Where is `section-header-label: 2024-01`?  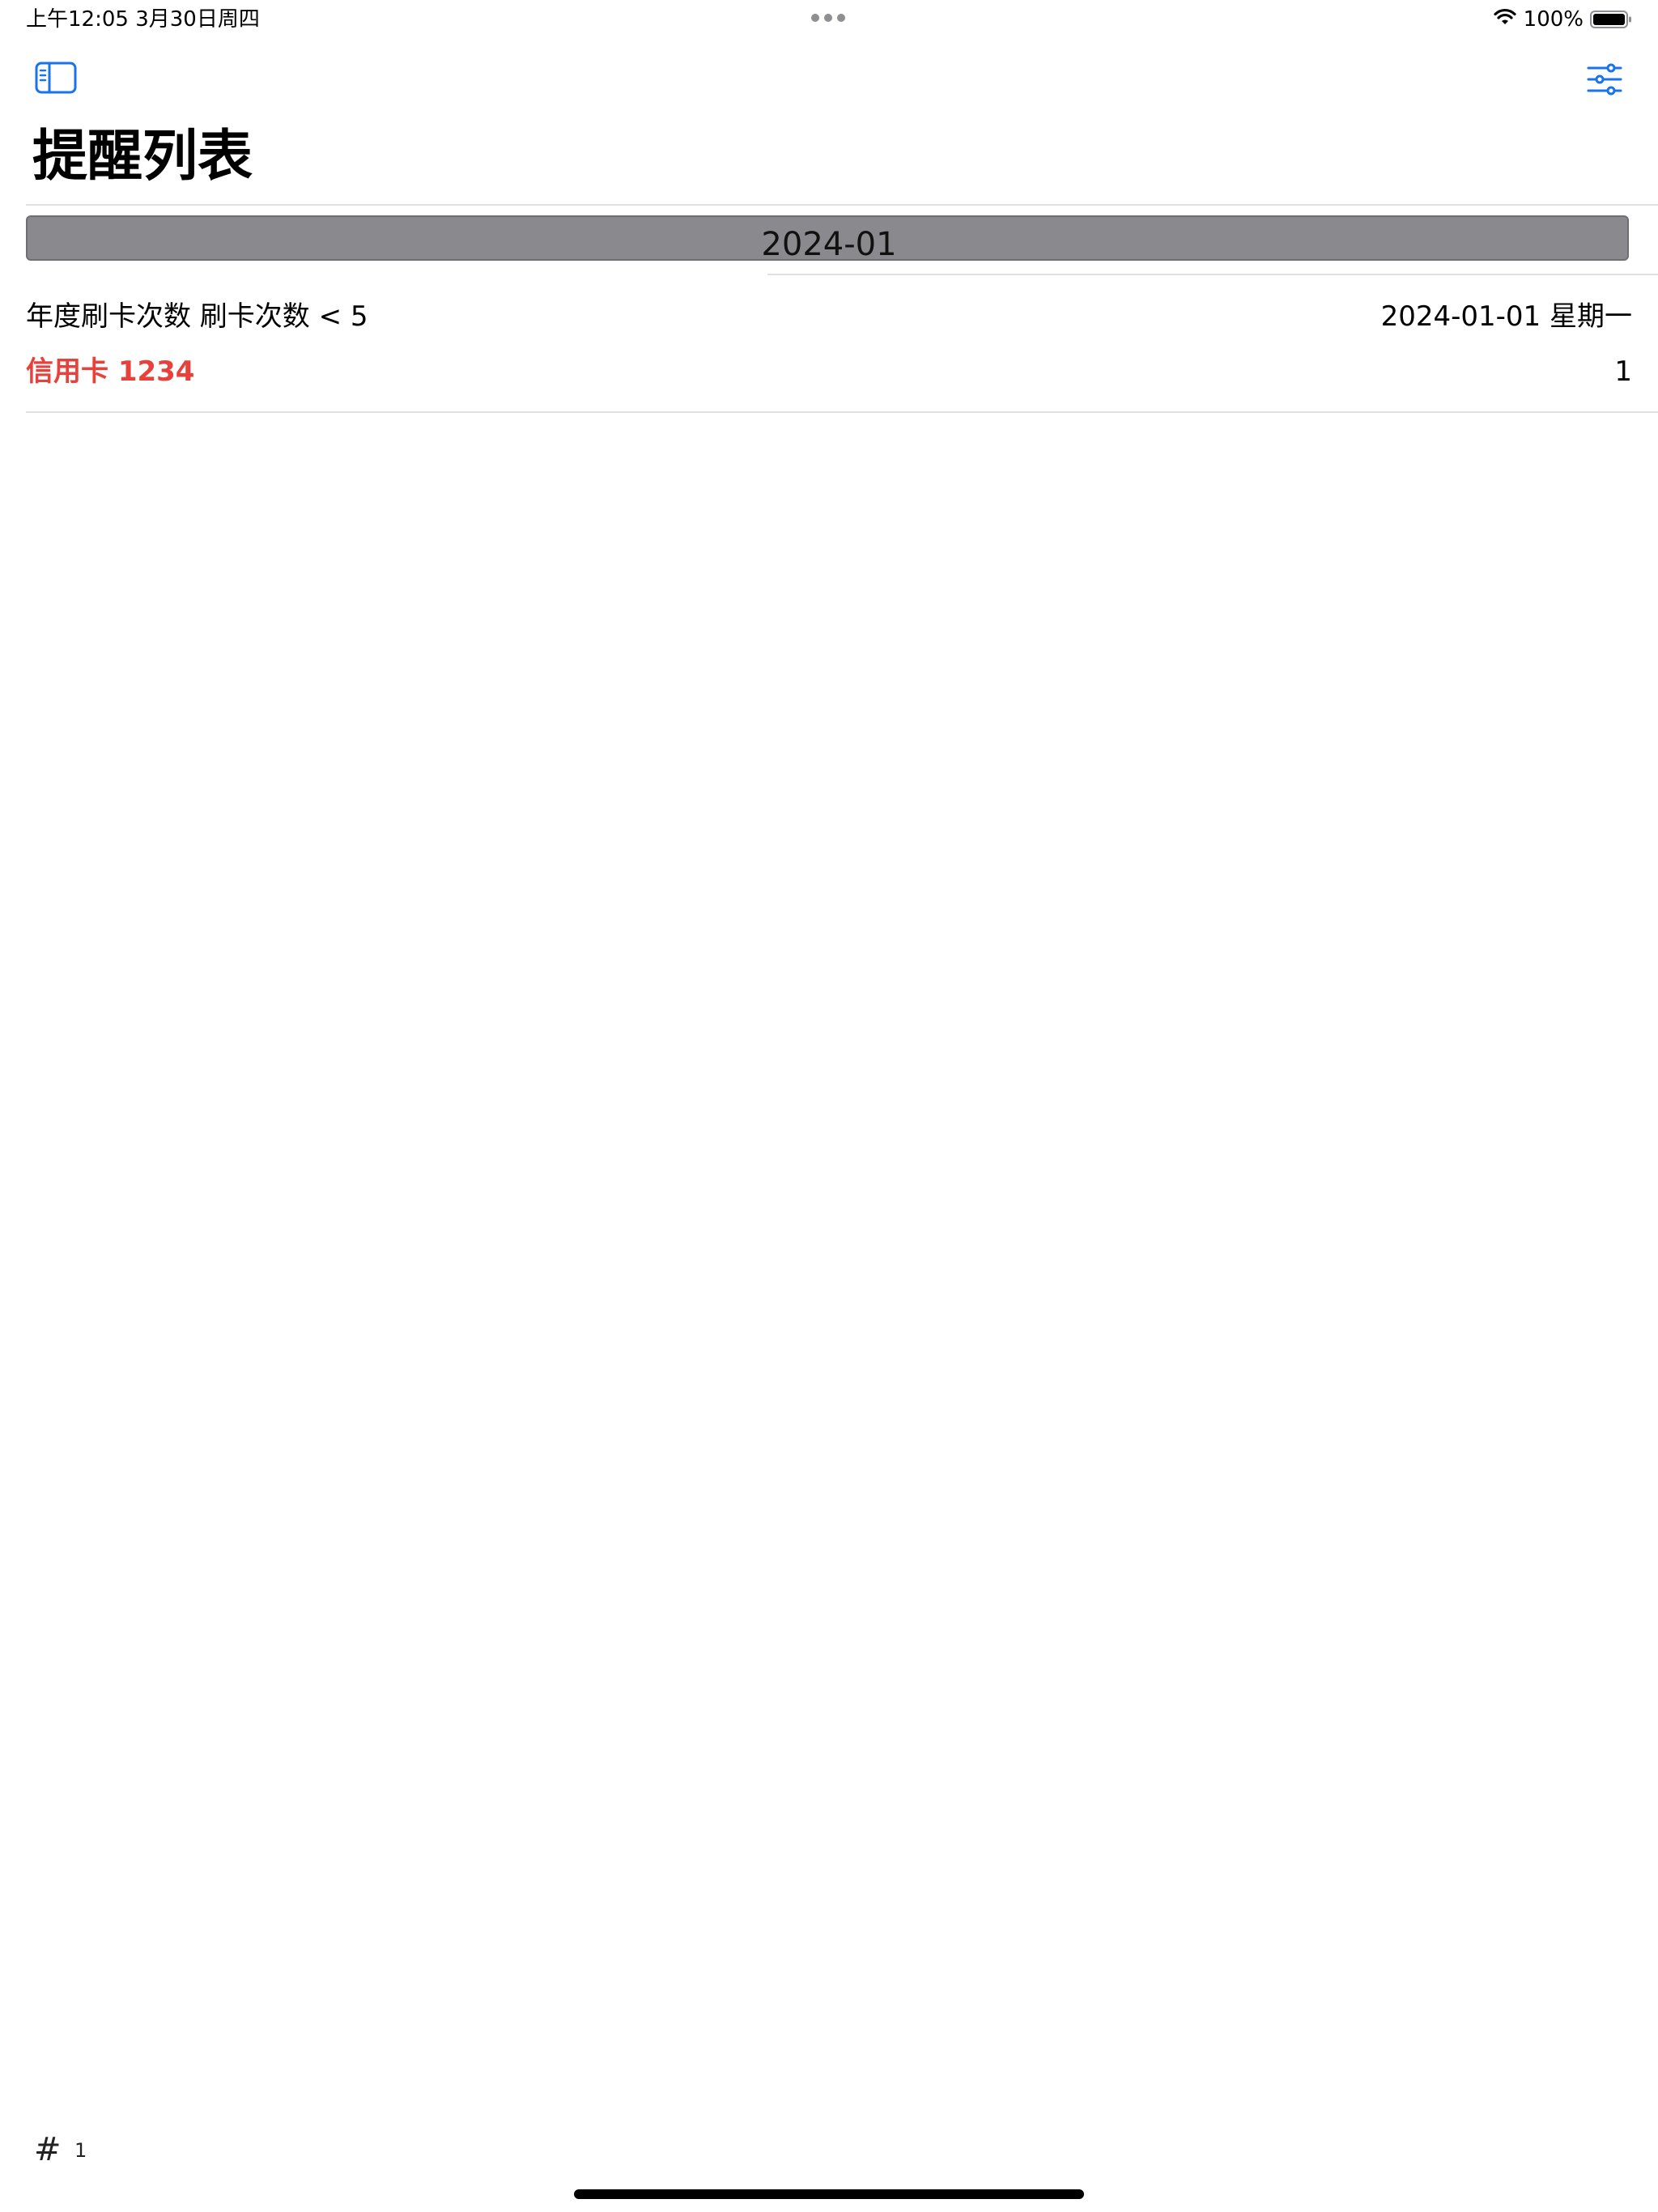 section-header-label: 2024-01 is located at coordinates (829, 244).